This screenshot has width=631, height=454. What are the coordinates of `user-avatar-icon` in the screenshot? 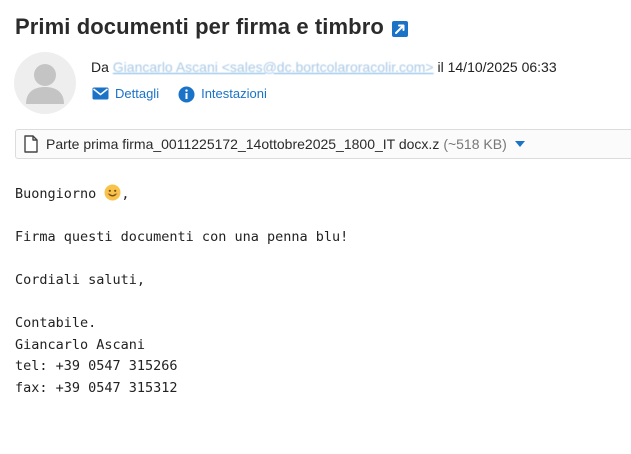 It's located at (45, 83).